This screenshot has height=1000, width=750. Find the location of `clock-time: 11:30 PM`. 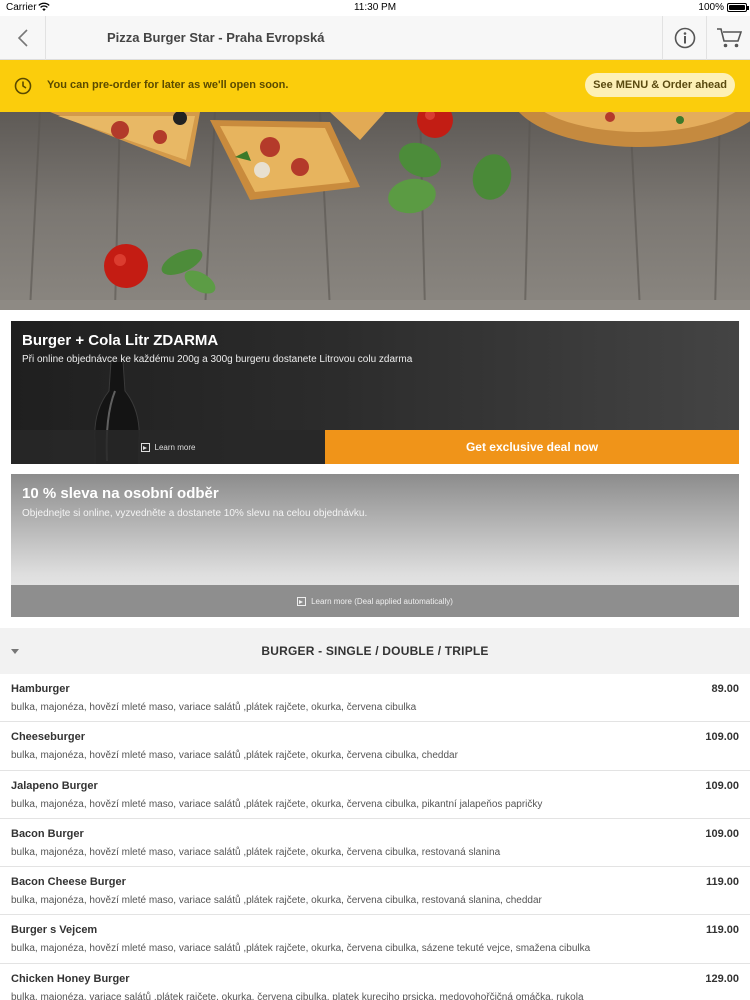

clock-time: 11:30 PM is located at coordinates (375, 7).